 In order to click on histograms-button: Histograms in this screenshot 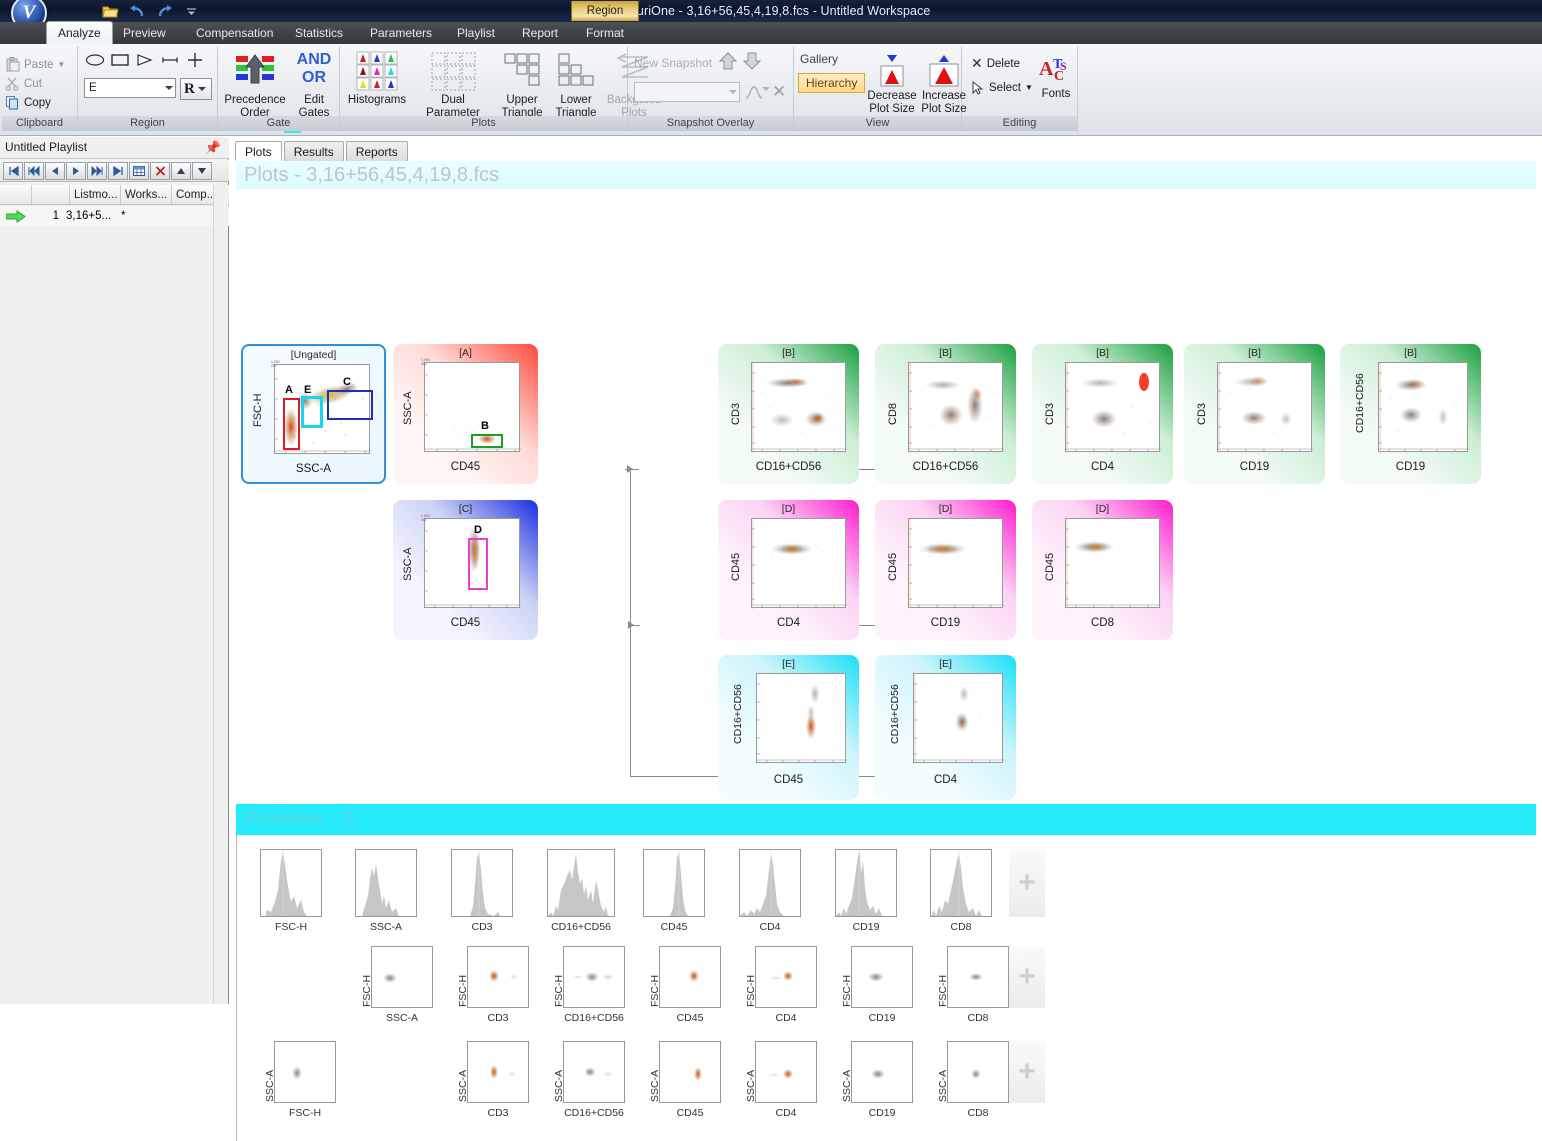, I will do `click(377, 77)`.